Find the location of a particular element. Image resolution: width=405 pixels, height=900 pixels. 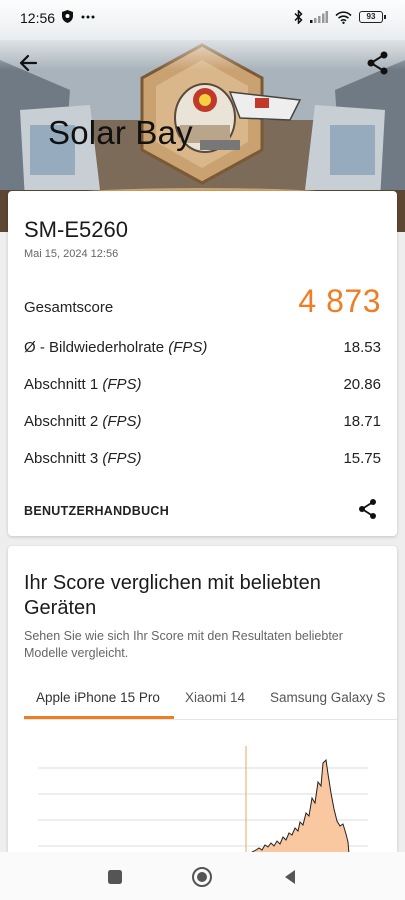

share-result-button is located at coordinates (368, 509).